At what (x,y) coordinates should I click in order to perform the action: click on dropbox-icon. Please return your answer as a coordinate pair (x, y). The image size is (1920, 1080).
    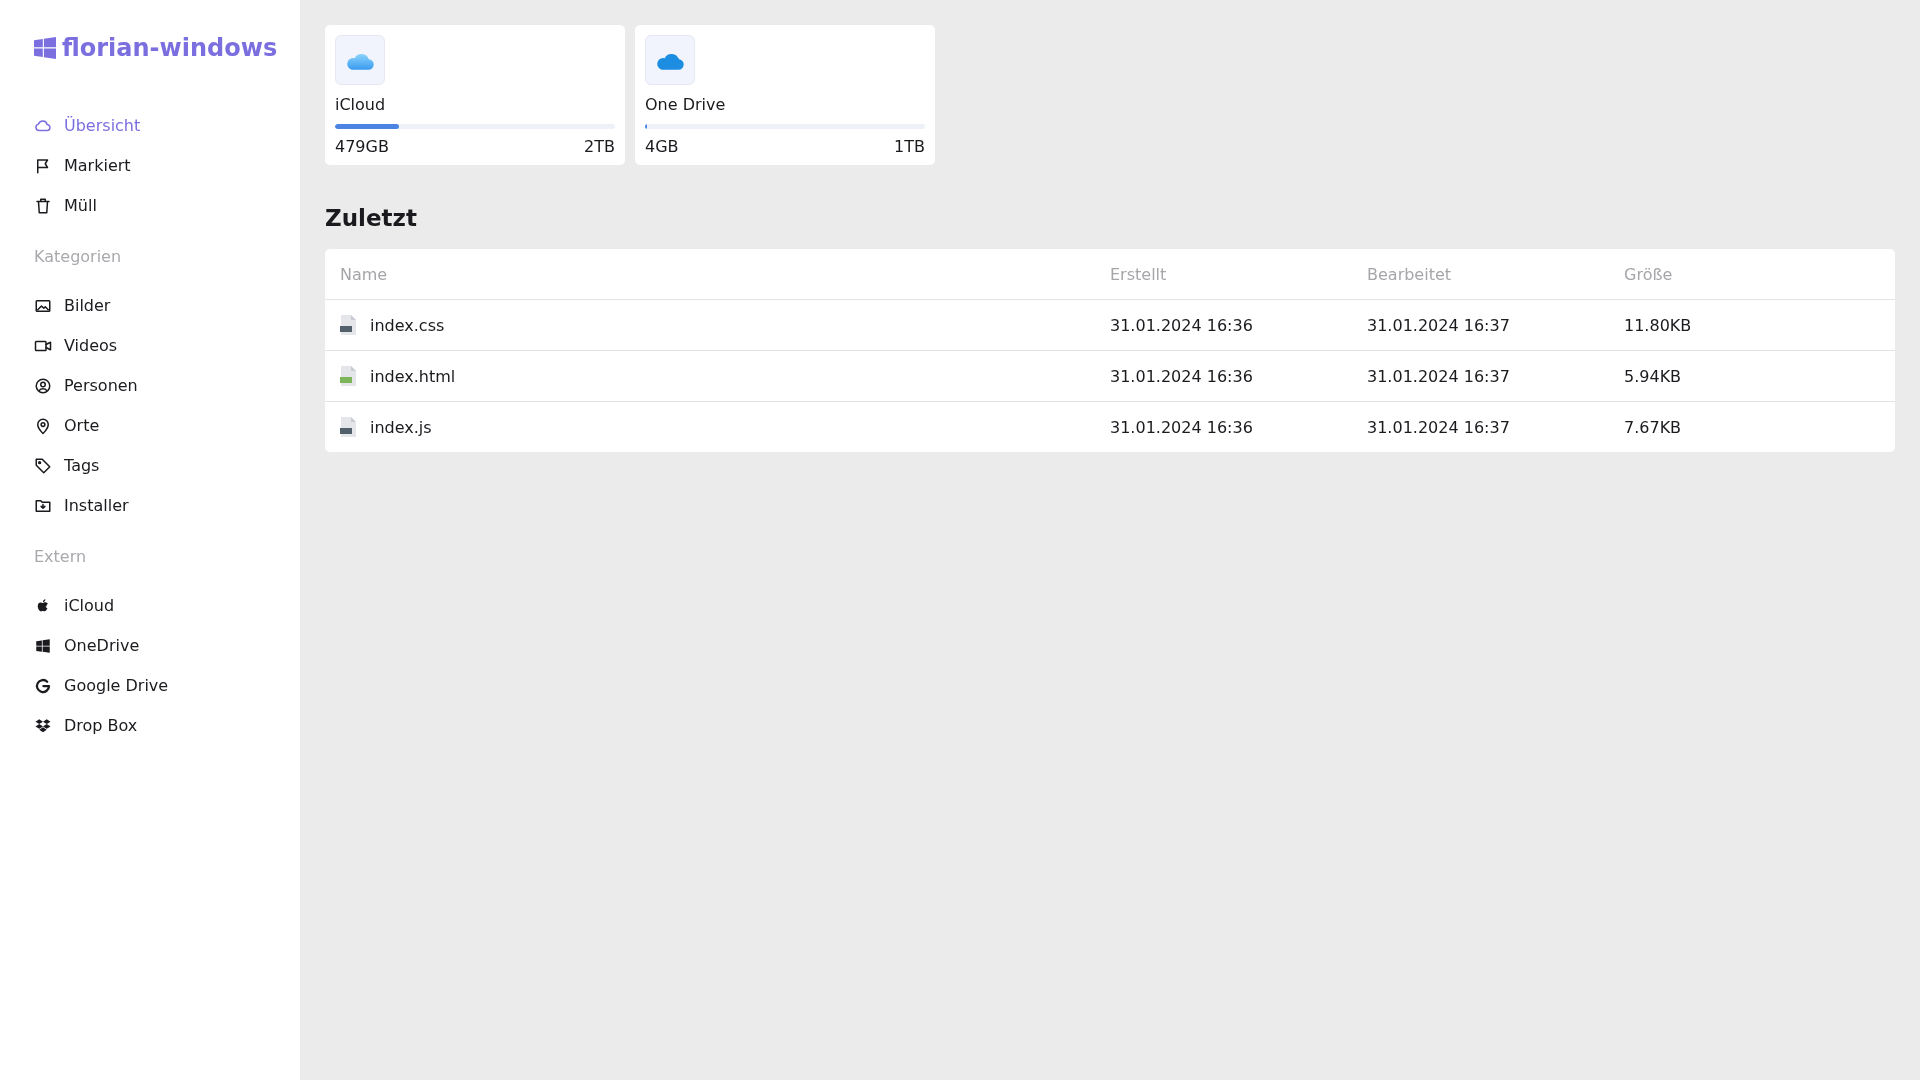
    Looking at the image, I should click on (43, 725).